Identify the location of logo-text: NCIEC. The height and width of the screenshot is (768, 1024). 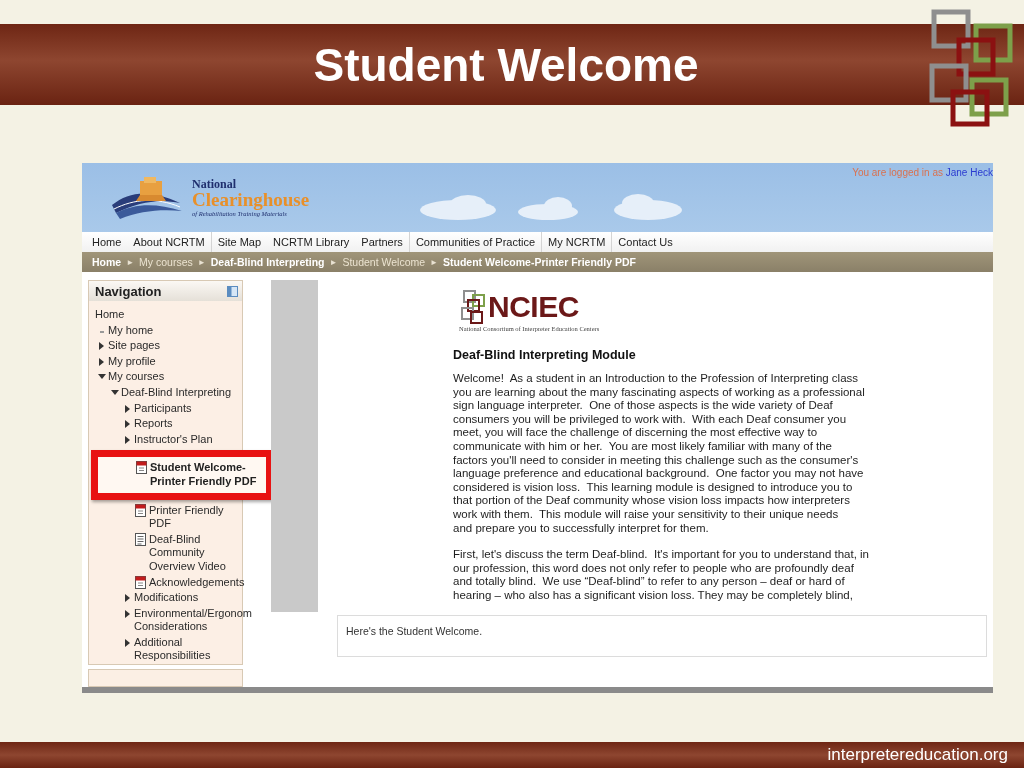
(533, 307).